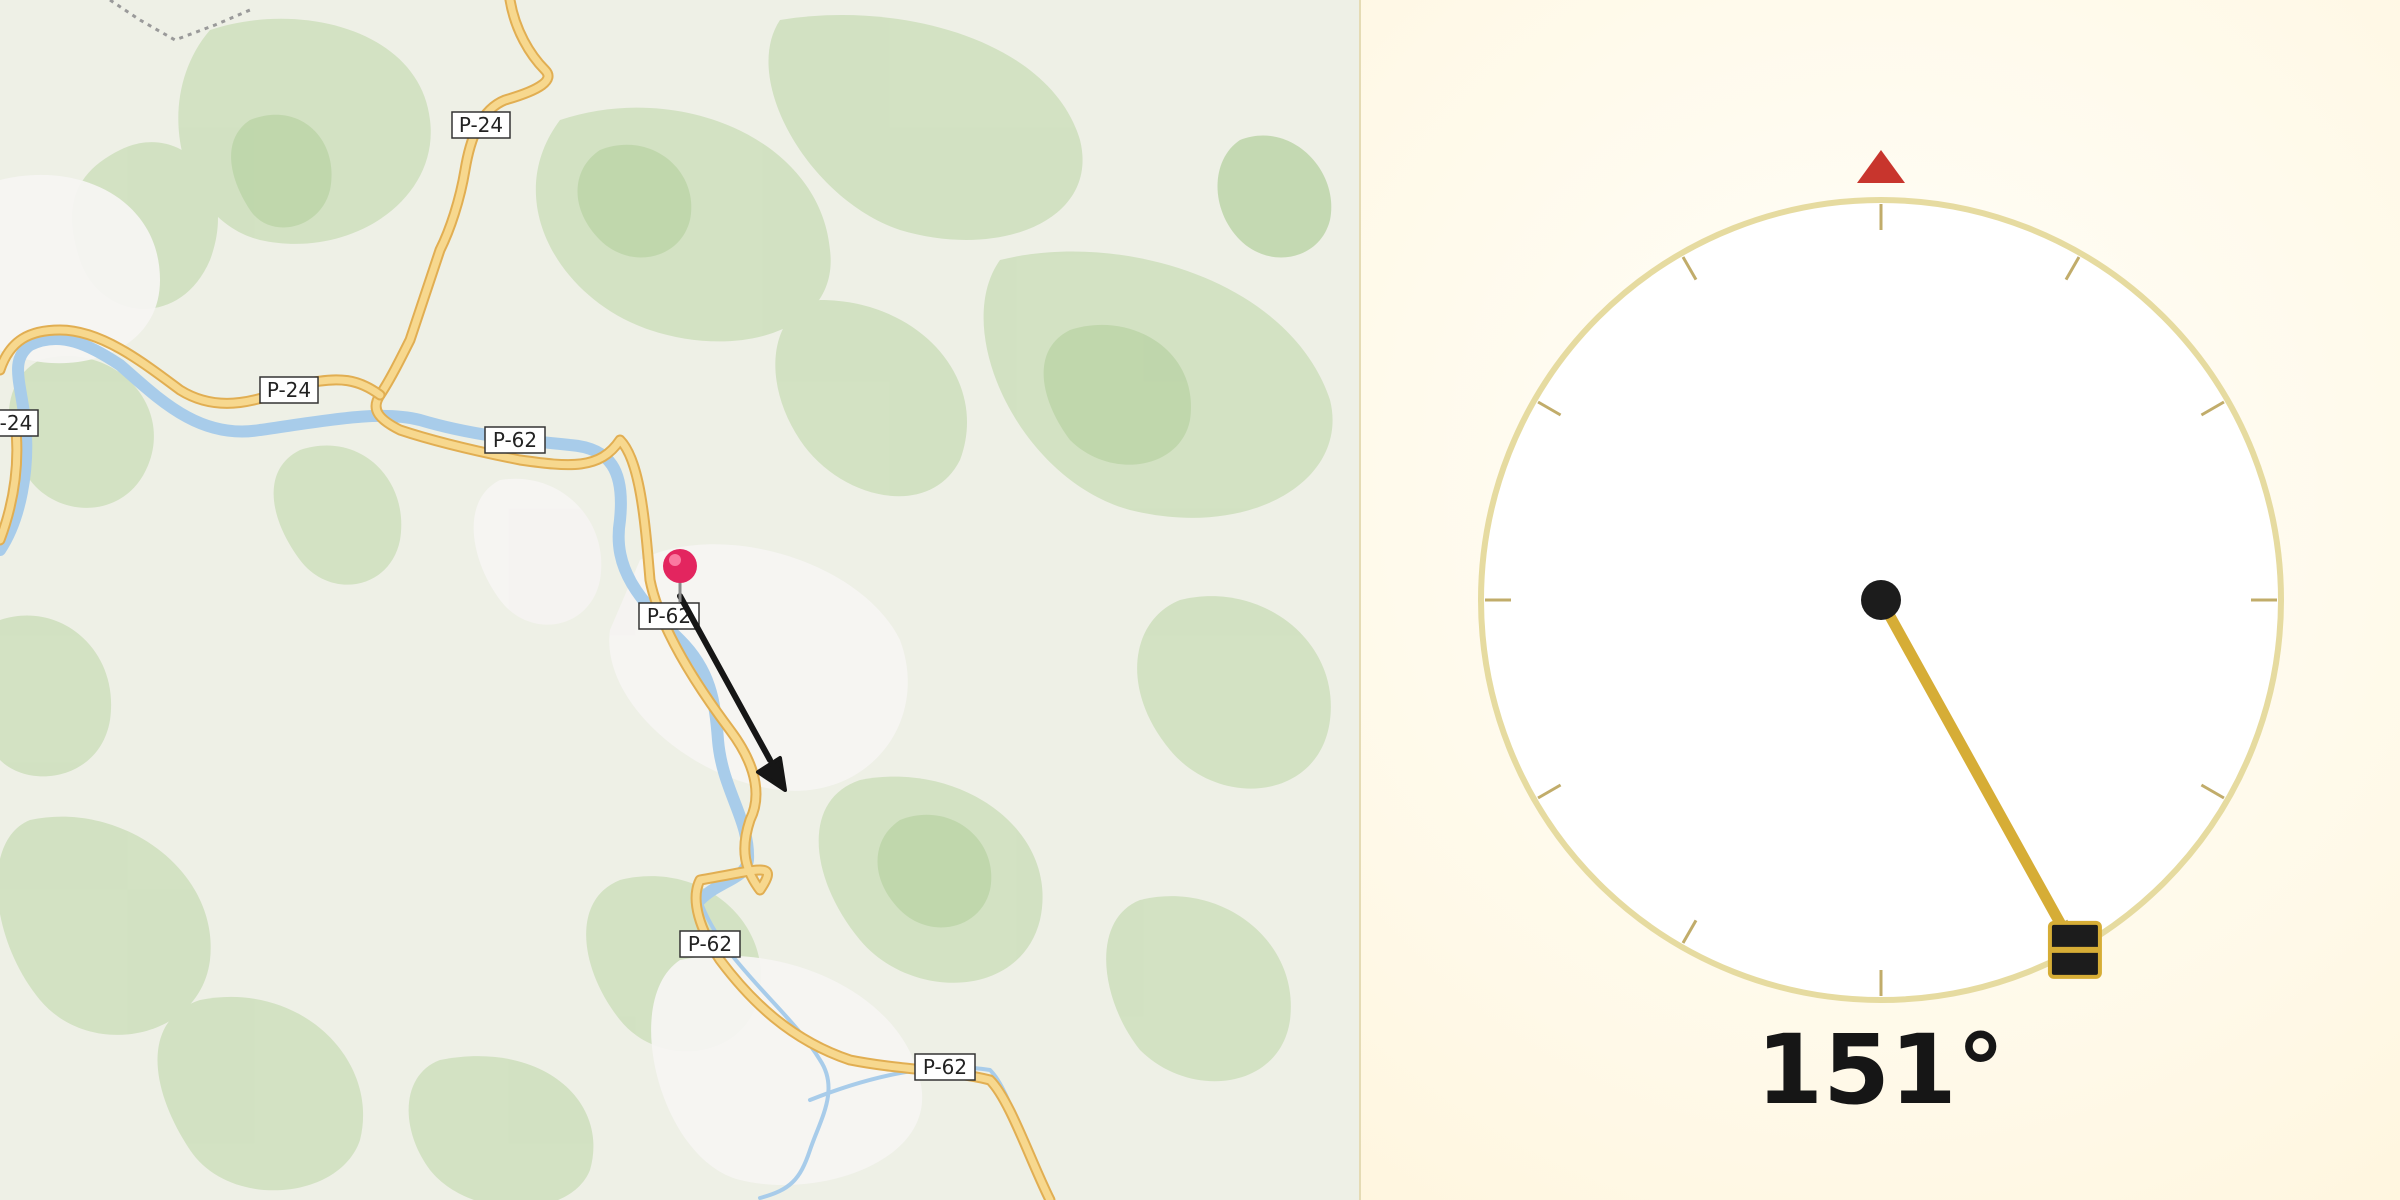 The image size is (2400, 1200). What do you see at coordinates (1880, 1070) in the screenshot?
I see `heading-readout: 151°` at bounding box center [1880, 1070].